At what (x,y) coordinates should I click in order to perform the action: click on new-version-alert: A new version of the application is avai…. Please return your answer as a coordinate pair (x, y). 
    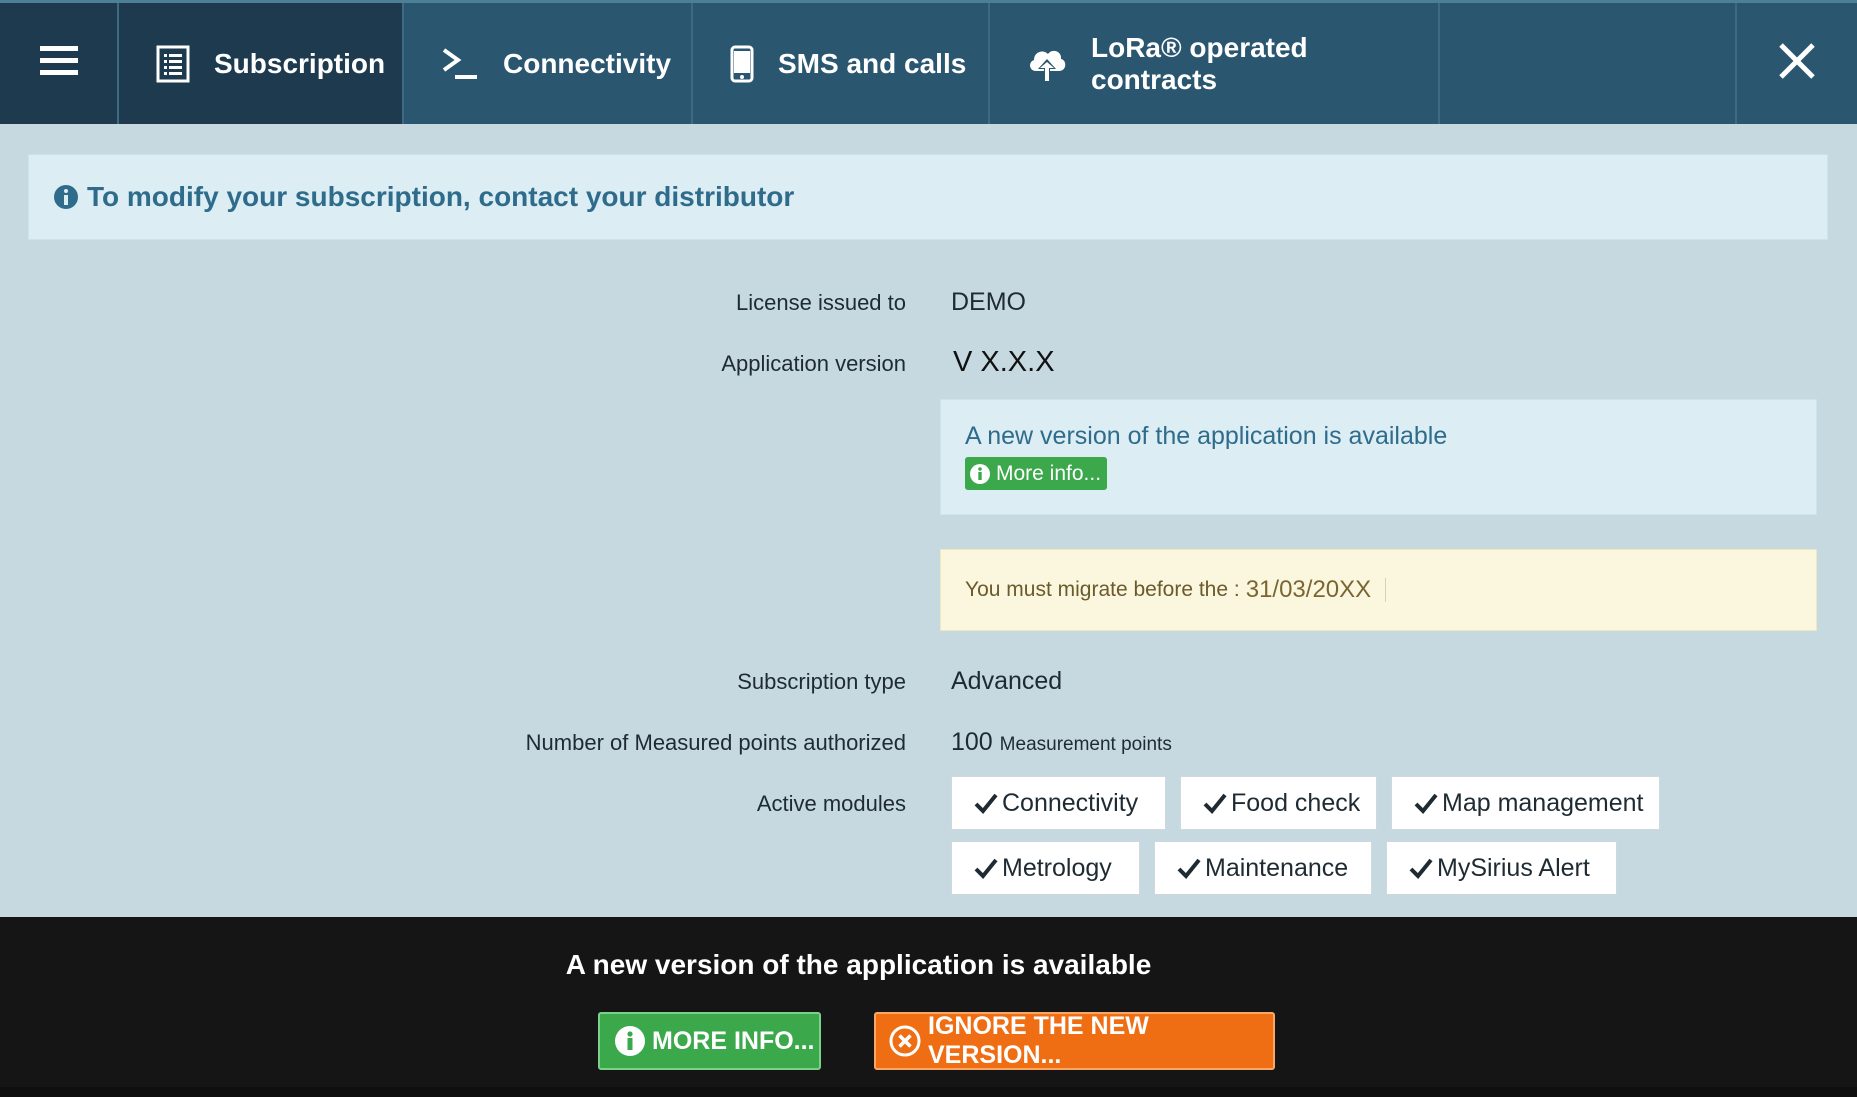
    Looking at the image, I should click on (1378, 457).